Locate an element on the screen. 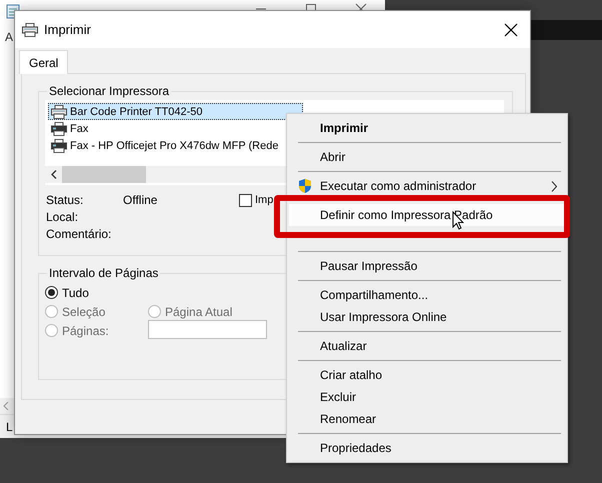 The height and width of the screenshot is (483, 602). group-title: Selecionar Impressora is located at coordinates (109, 91).